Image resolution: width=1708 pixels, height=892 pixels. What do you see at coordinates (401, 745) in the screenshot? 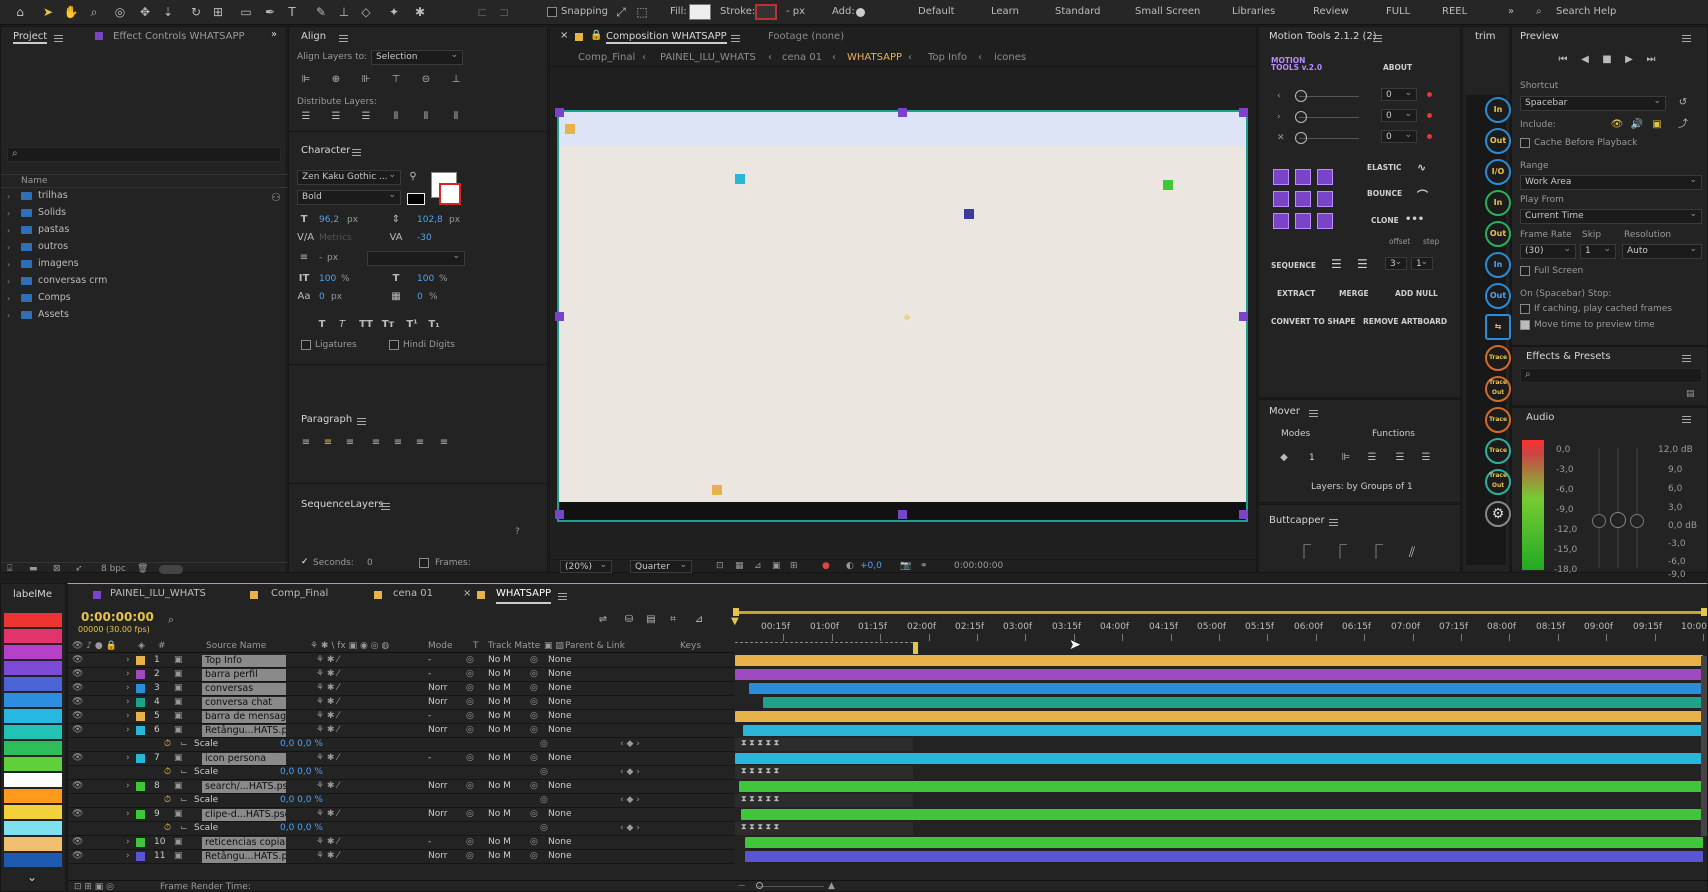
I see `property-row: ⏱ ⌙ Scale 0,0 0,0 % ◎ ‹ ◆ ›` at bounding box center [401, 745].